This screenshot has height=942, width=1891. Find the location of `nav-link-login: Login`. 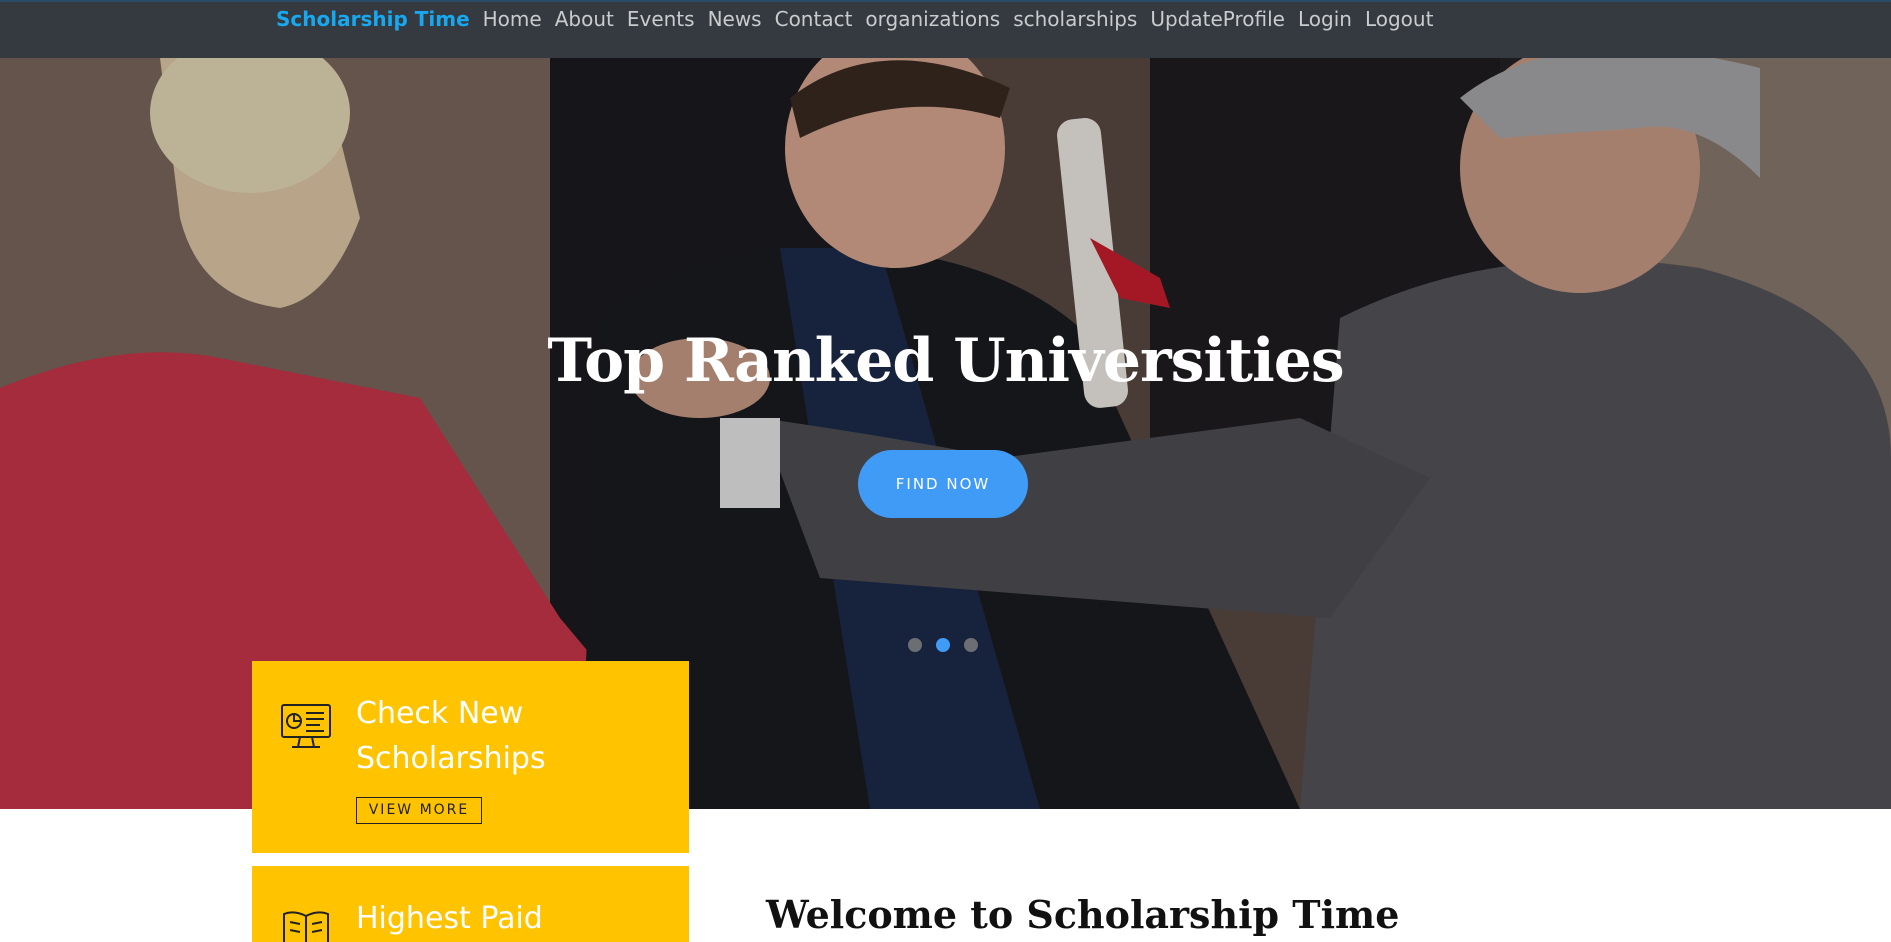

nav-link-login: Login is located at coordinates (1325, 19).